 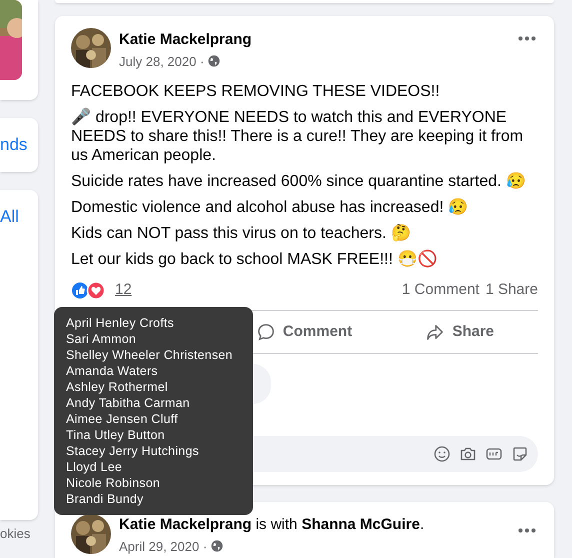 I want to click on comment-count: 1 Comment, so click(x=441, y=290).